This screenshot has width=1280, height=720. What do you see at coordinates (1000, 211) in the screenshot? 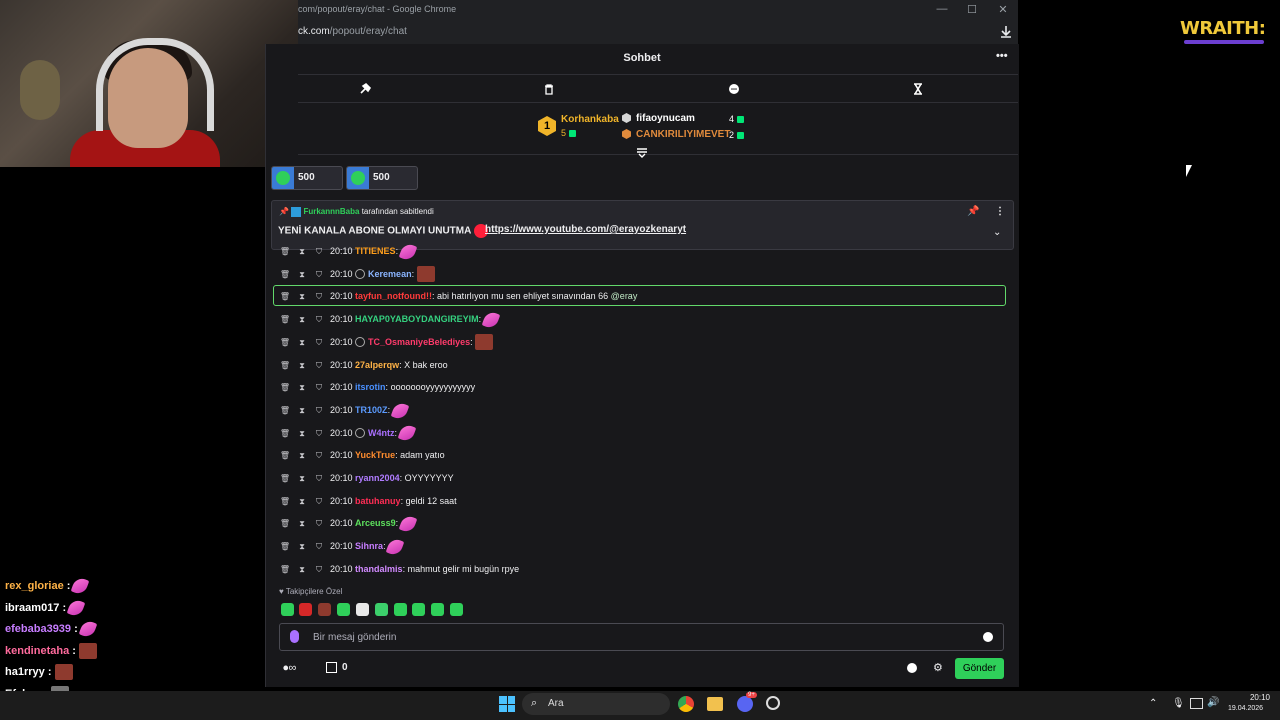
I see `pin-more-button: ⋮` at bounding box center [1000, 211].